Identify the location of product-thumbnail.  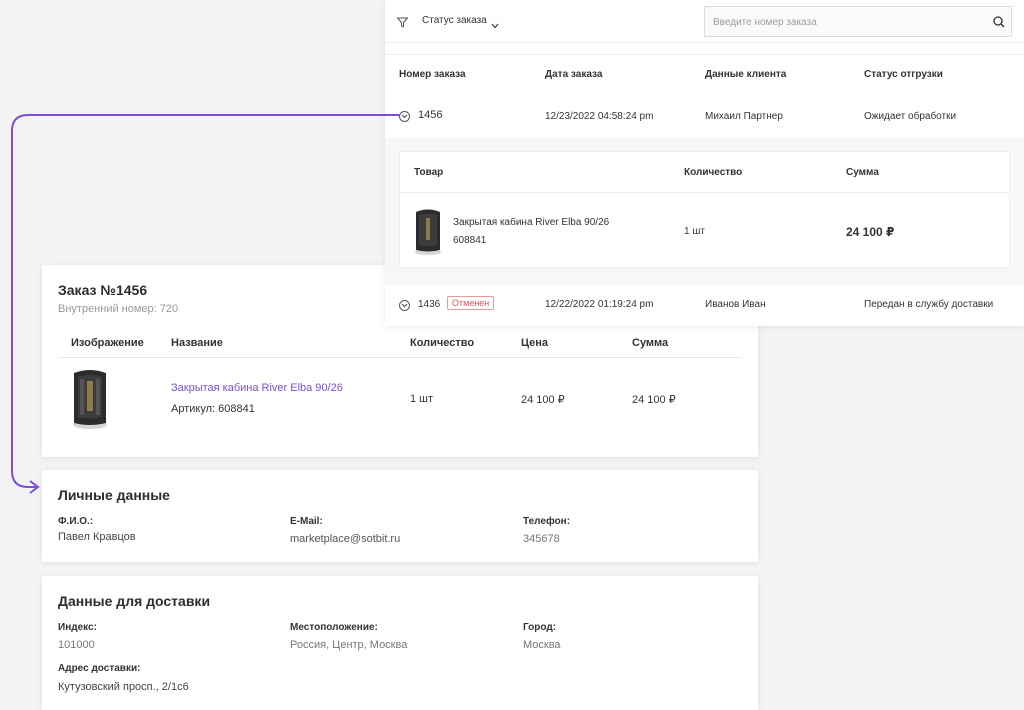
(428, 233).